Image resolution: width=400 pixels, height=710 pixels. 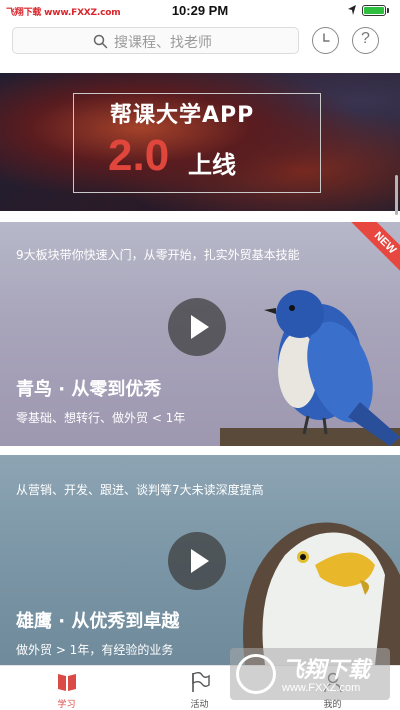 What do you see at coordinates (310, 368) in the screenshot?
I see `blue-bird-image` at bounding box center [310, 368].